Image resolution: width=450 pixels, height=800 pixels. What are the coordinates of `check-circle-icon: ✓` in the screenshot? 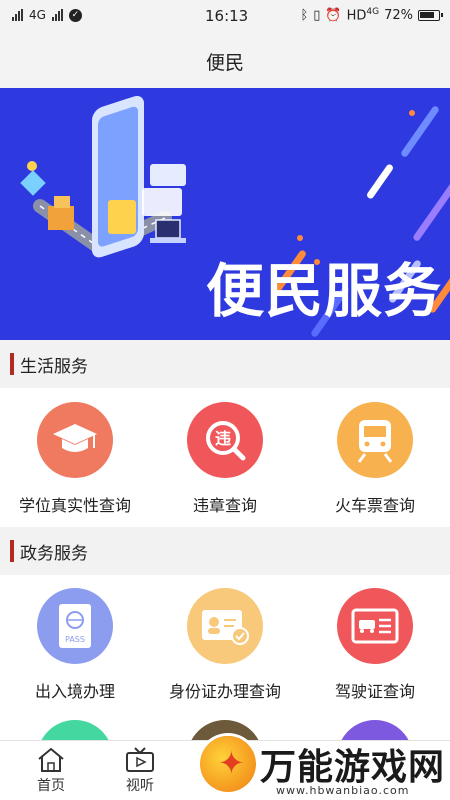 It's located at (75, 15).